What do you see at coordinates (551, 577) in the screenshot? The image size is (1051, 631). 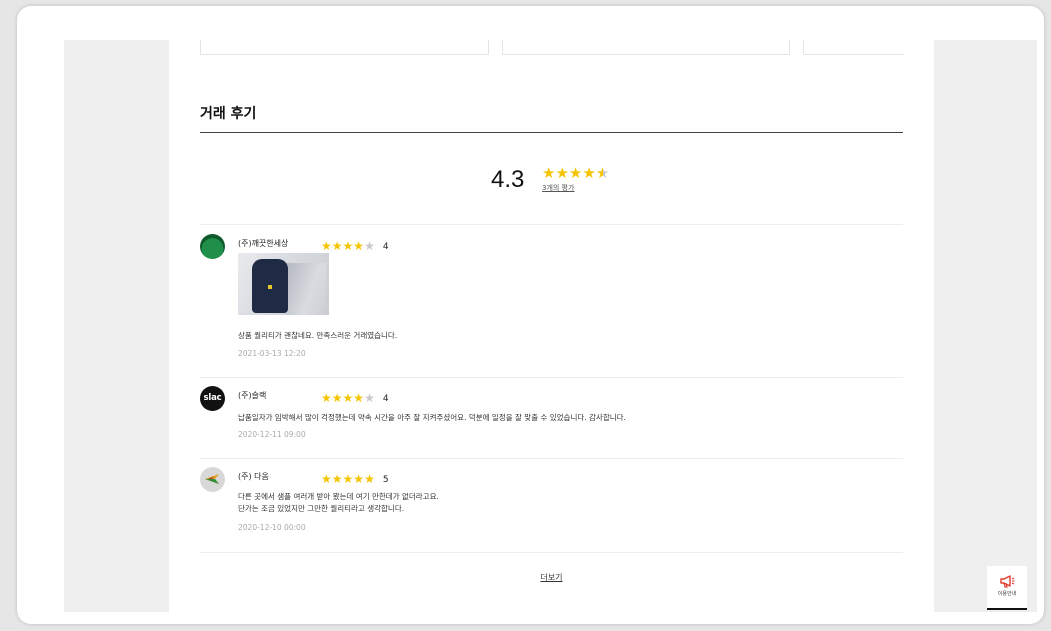 I see `more-button: 더보기` at bounding box center [551, 577].